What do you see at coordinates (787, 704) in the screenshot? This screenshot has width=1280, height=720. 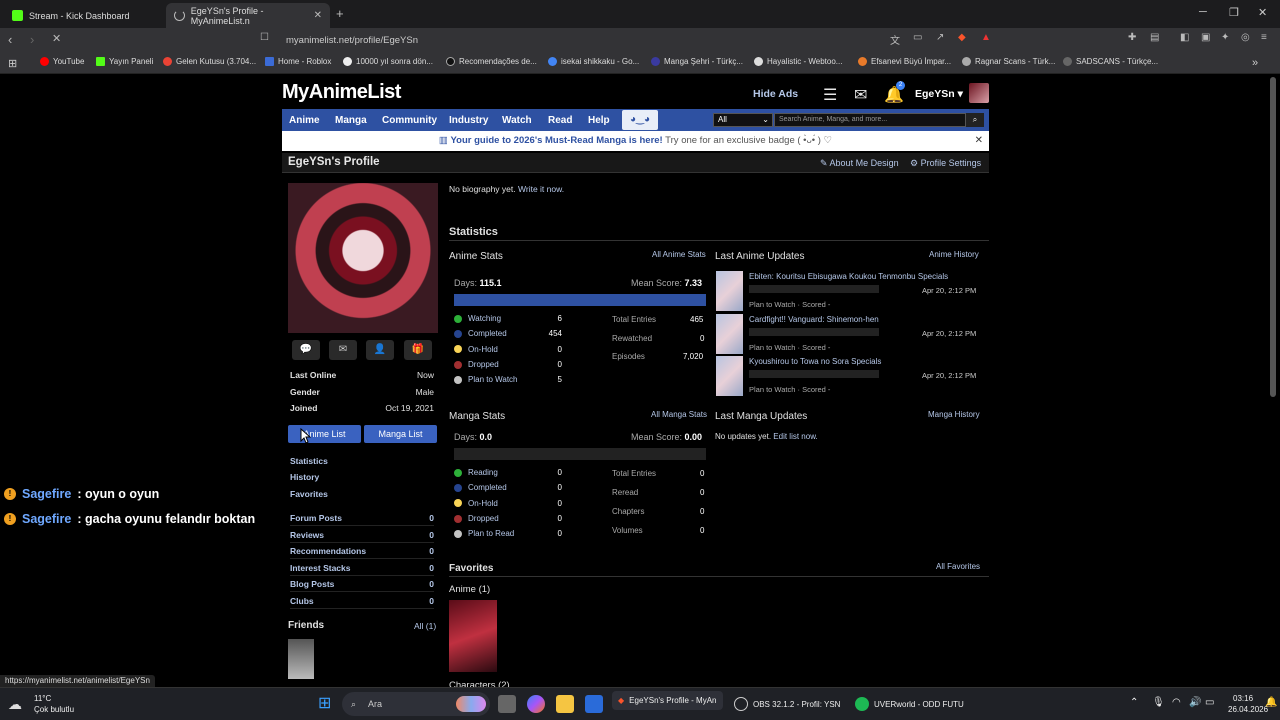 I see `taskbar-app-obs: OBS 32.1.2 - Profil: YSN` at bounding box center [787, 704].